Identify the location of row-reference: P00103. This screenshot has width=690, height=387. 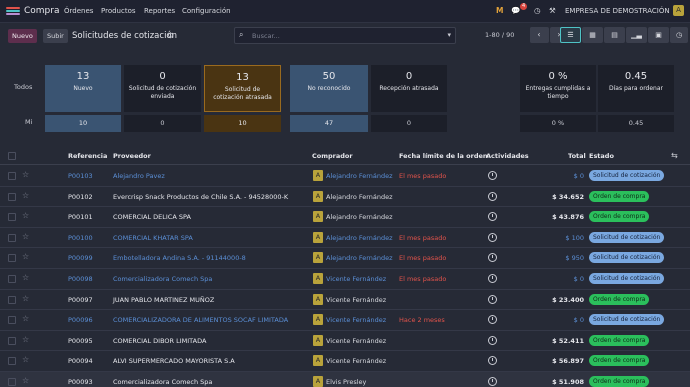
(80, 176).